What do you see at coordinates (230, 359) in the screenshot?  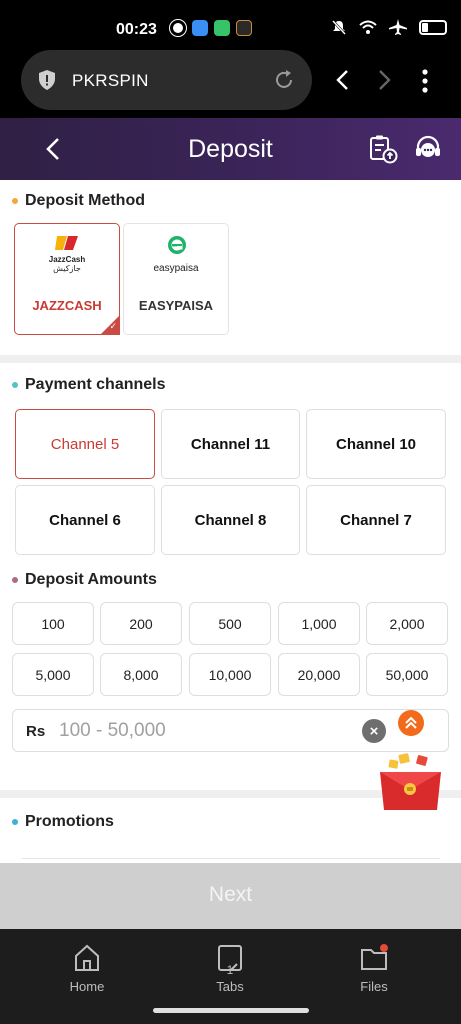 I see `section-divider` at bounding box center [230, 359].